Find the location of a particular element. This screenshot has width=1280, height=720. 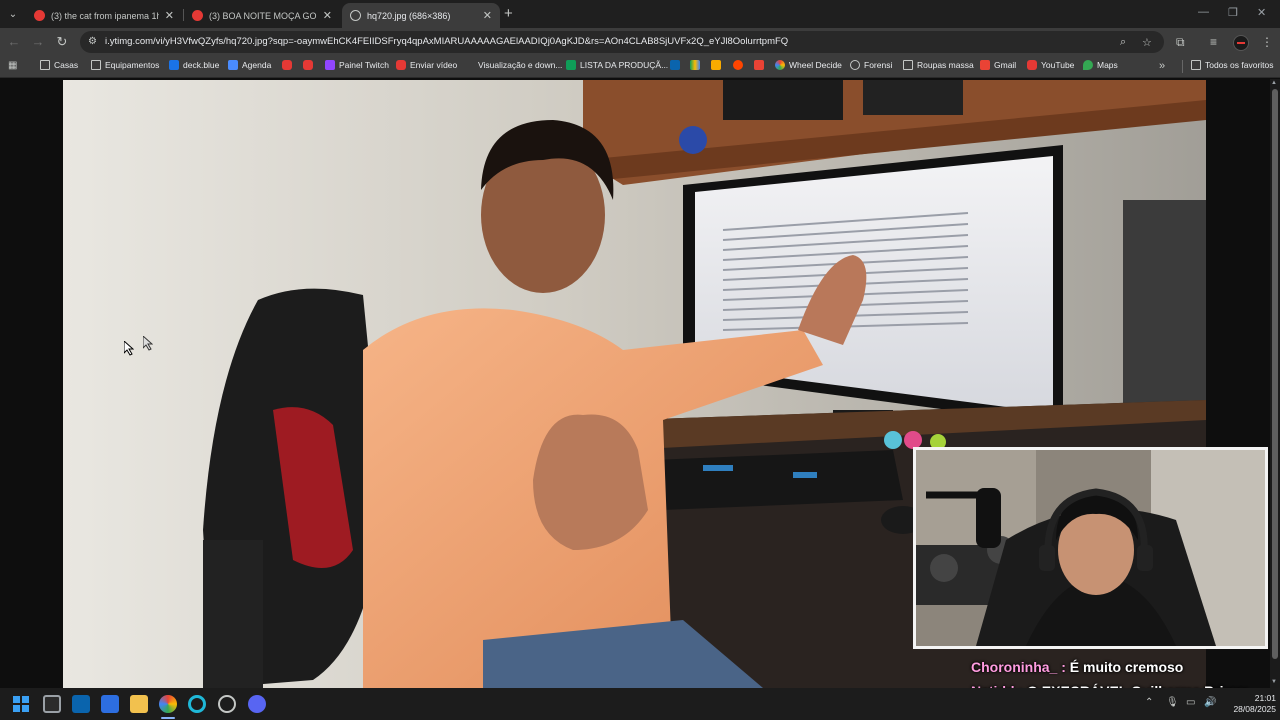

more-bookmarks-button: » is located at coordinates (1162, 66).